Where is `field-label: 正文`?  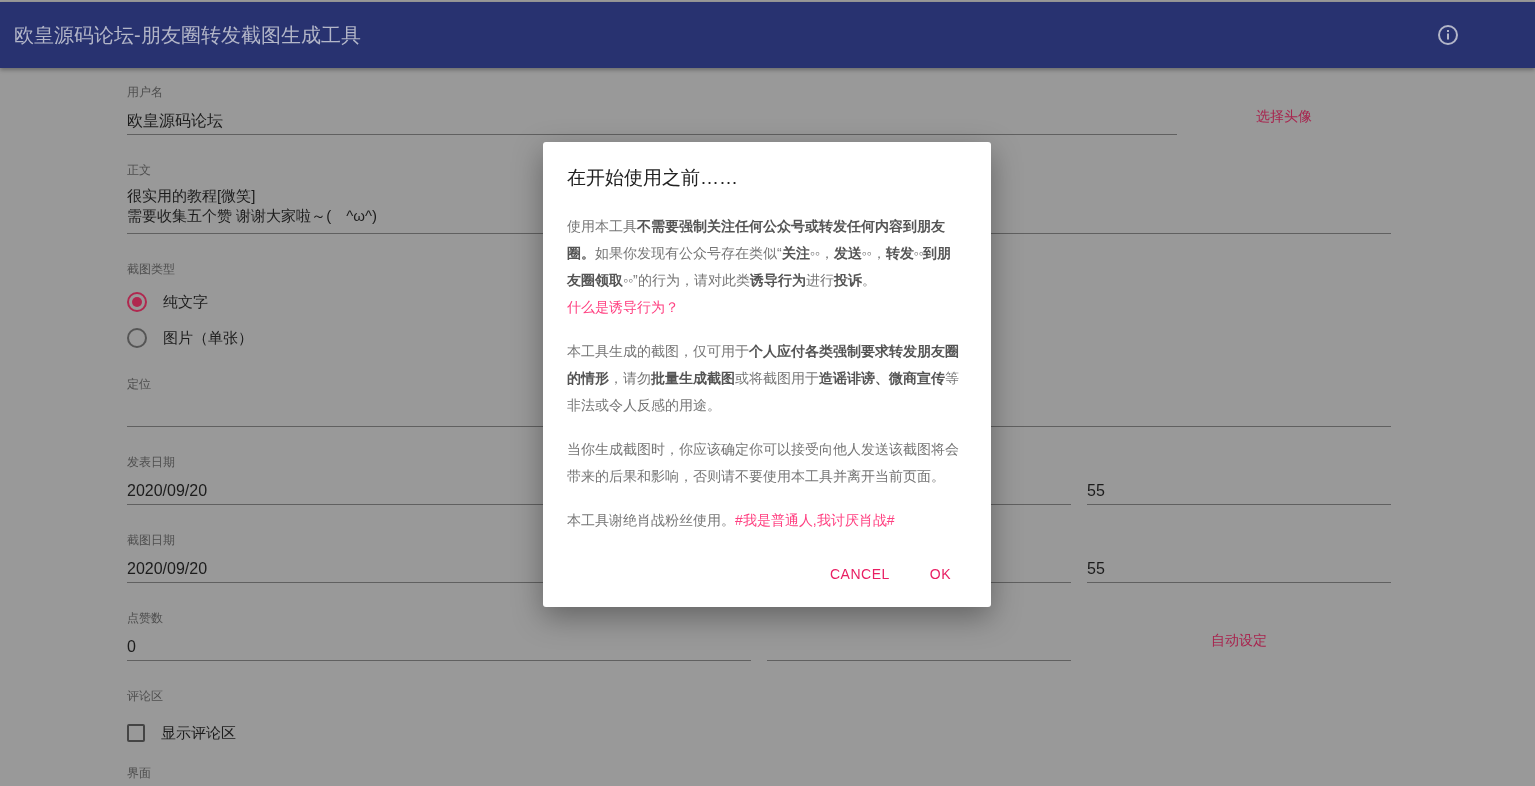 field-label: 正文 is located at coordinates (139, 170).